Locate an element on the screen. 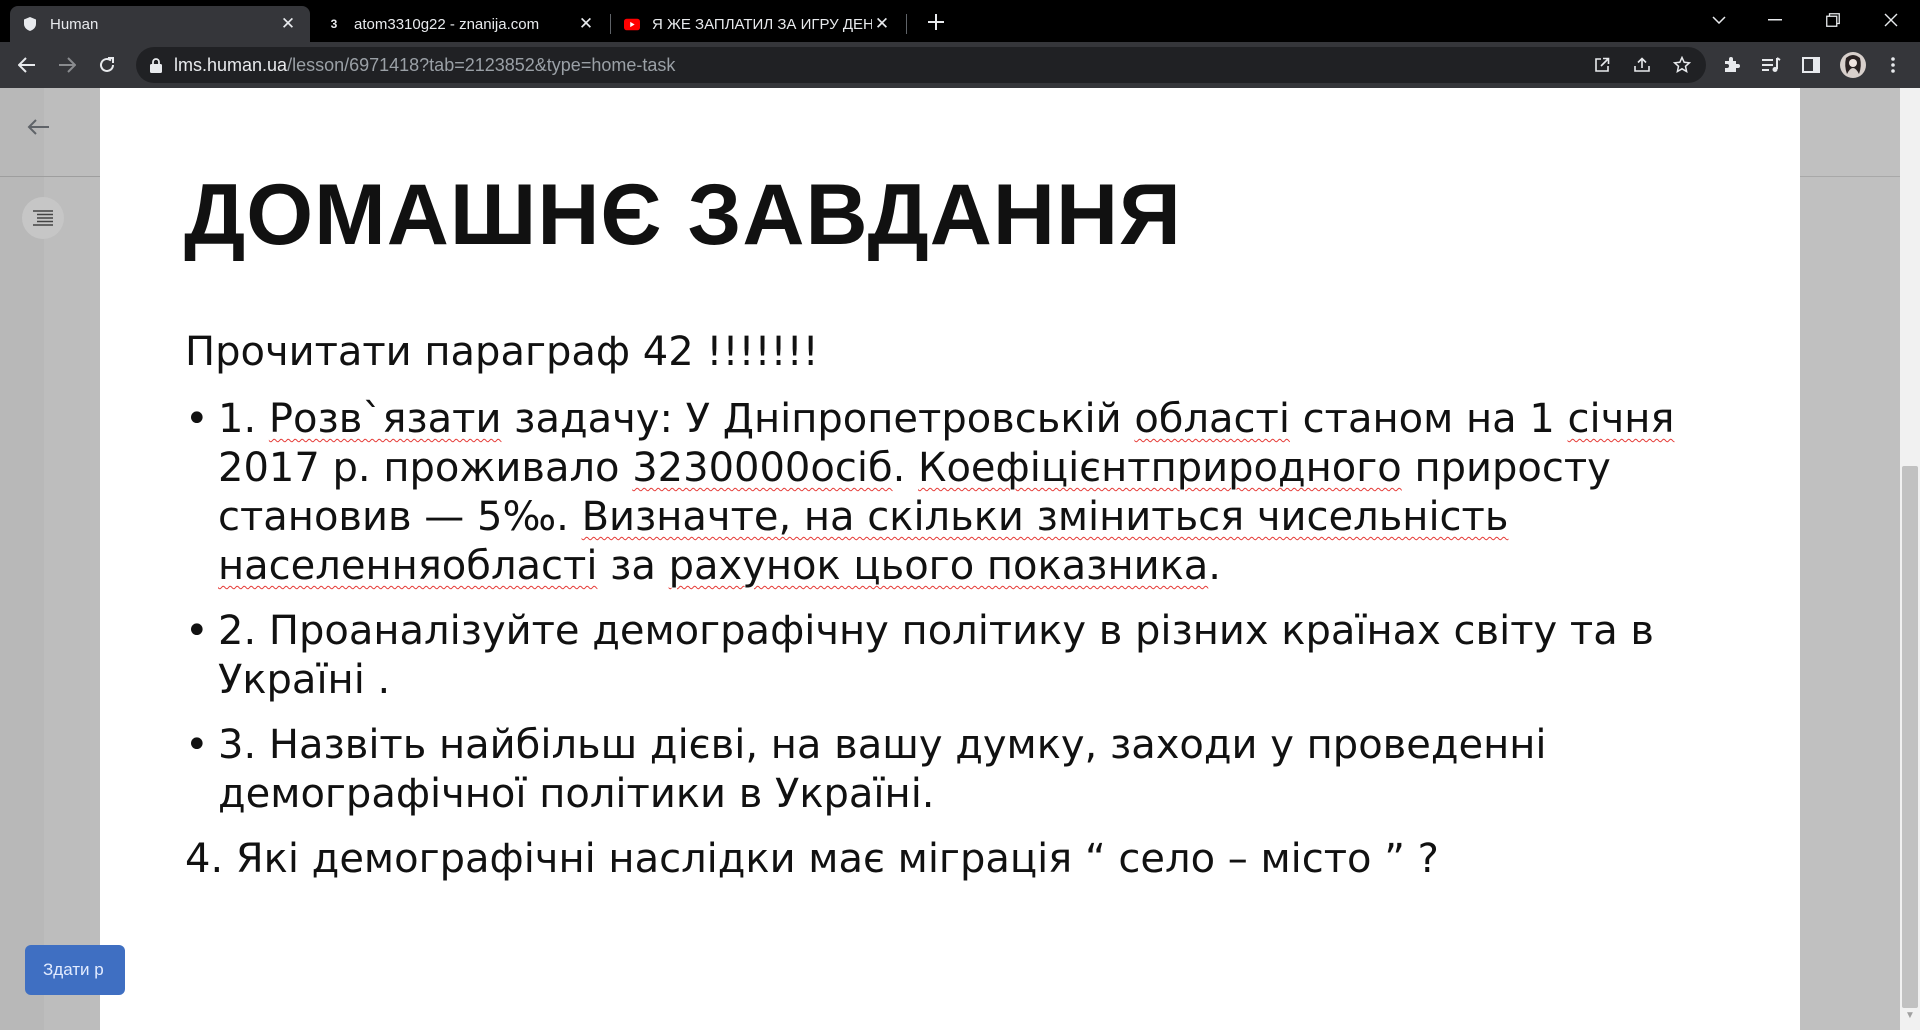 This screenshot has height=1030, width=1920. tab-title: Я ЖЕ ЗАПЛАТИЛ ЗА ИГРУ ДЕНЬ is located at coordinates (762, 24).